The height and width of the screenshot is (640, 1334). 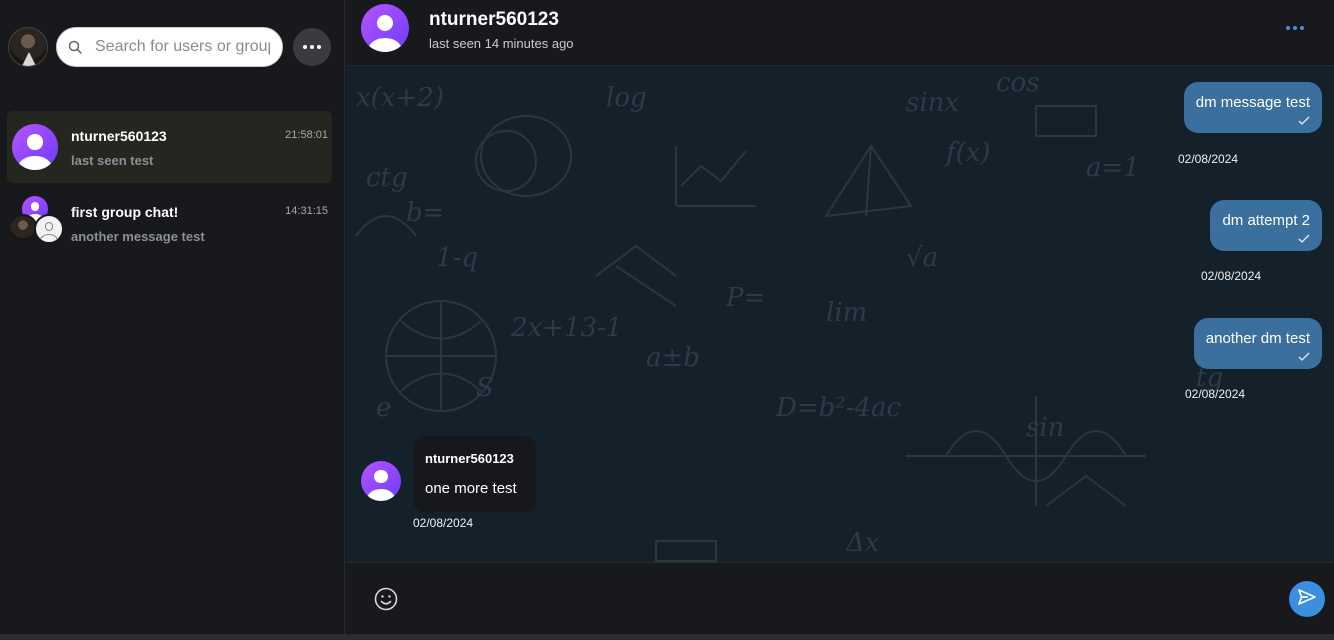 What do you see at coordinates (387, 178) in the screenshot?
I see `bg-formula-text: ctg` at bounding box center [387, 178].